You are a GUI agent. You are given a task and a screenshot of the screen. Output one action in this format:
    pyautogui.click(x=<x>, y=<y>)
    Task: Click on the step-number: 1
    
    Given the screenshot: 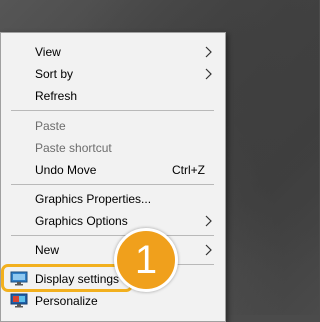 What is the action you would take?
    pyautogui.click(x=146, y=260)
    